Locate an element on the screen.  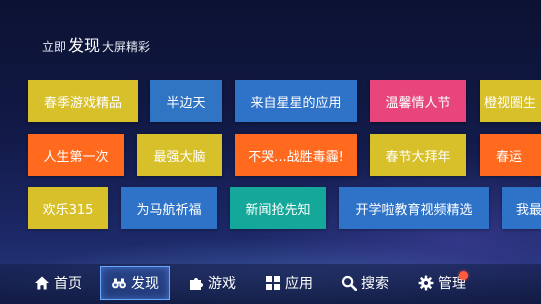
gear-icon is located at coordinates (426, 283).